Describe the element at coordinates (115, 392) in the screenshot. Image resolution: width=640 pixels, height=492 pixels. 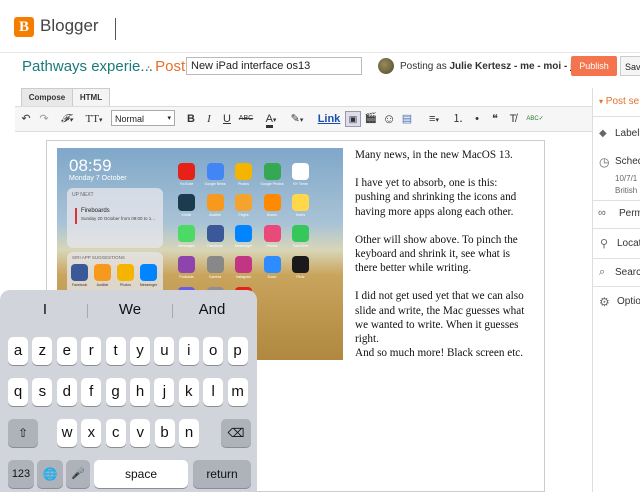
I see `key-g: g` at that location.